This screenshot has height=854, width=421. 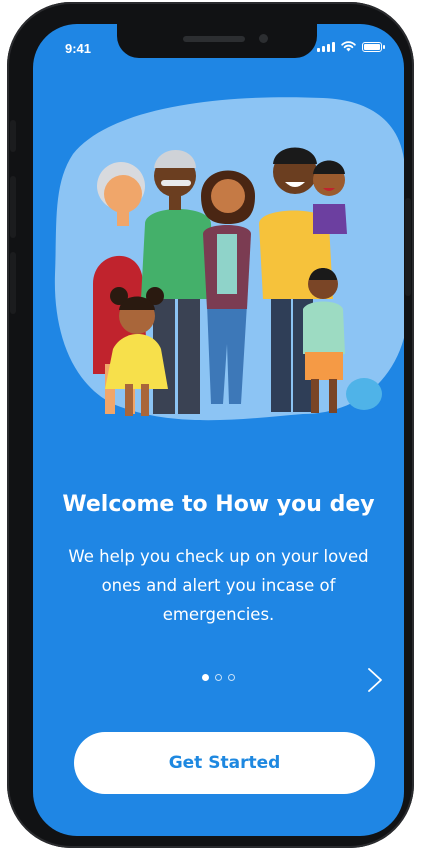 I want to click on page-indicator, so click(x=218, y=677).